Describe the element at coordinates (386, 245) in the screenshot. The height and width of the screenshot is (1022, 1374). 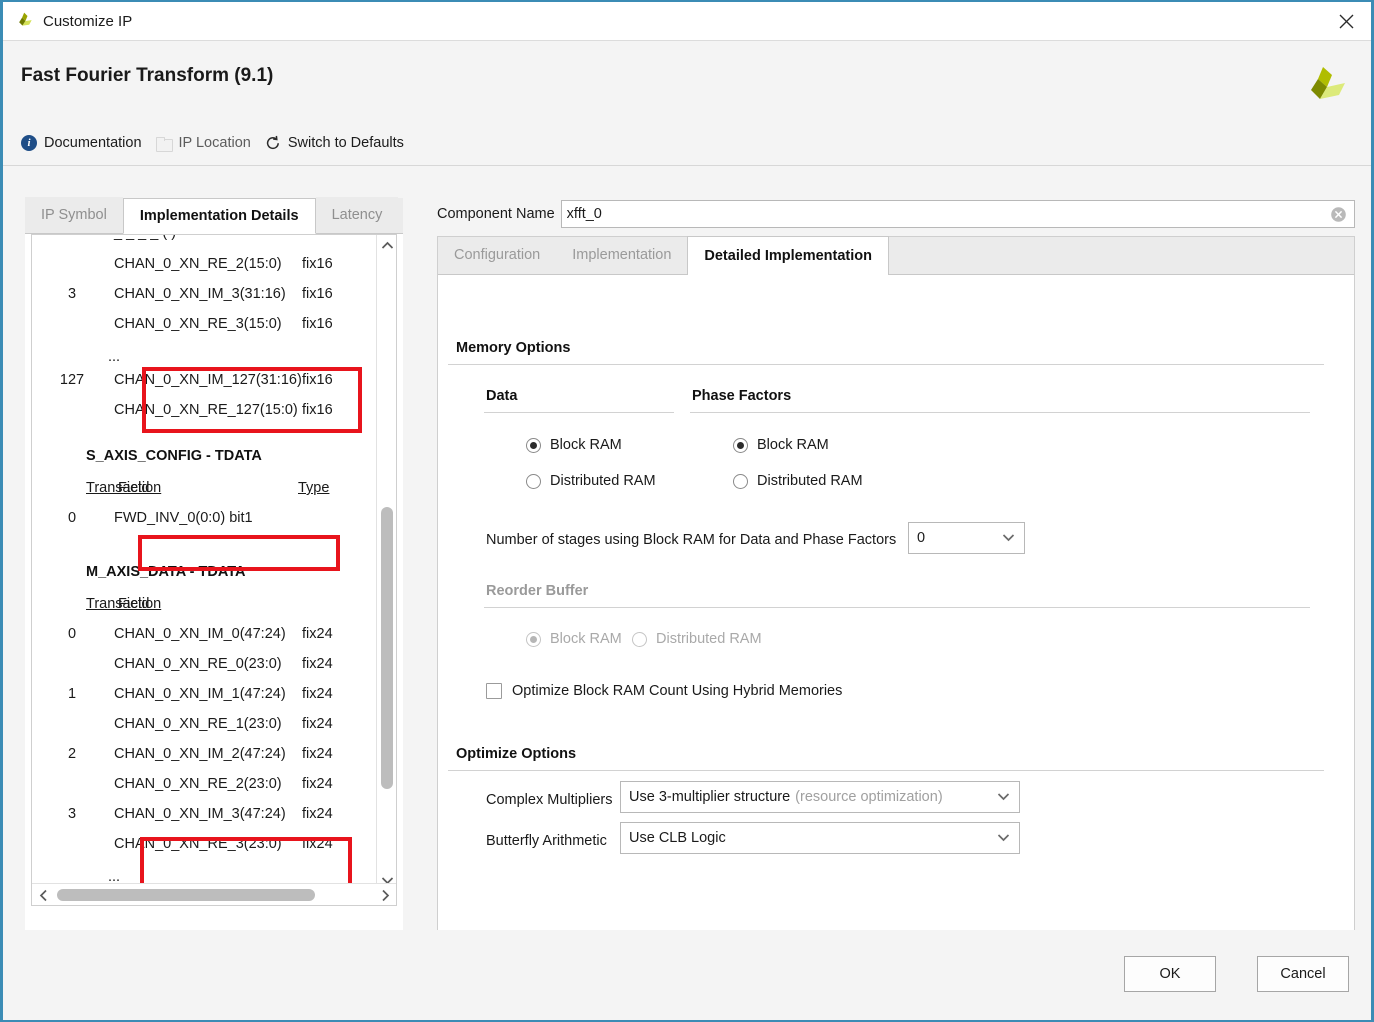
I see `scroll-up-arrow-icon` at that location.